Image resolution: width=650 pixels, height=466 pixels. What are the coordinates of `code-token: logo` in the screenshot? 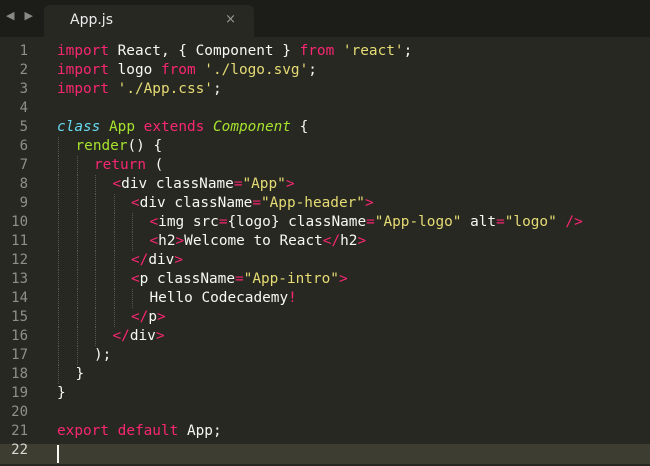 It's located at (135, 70).